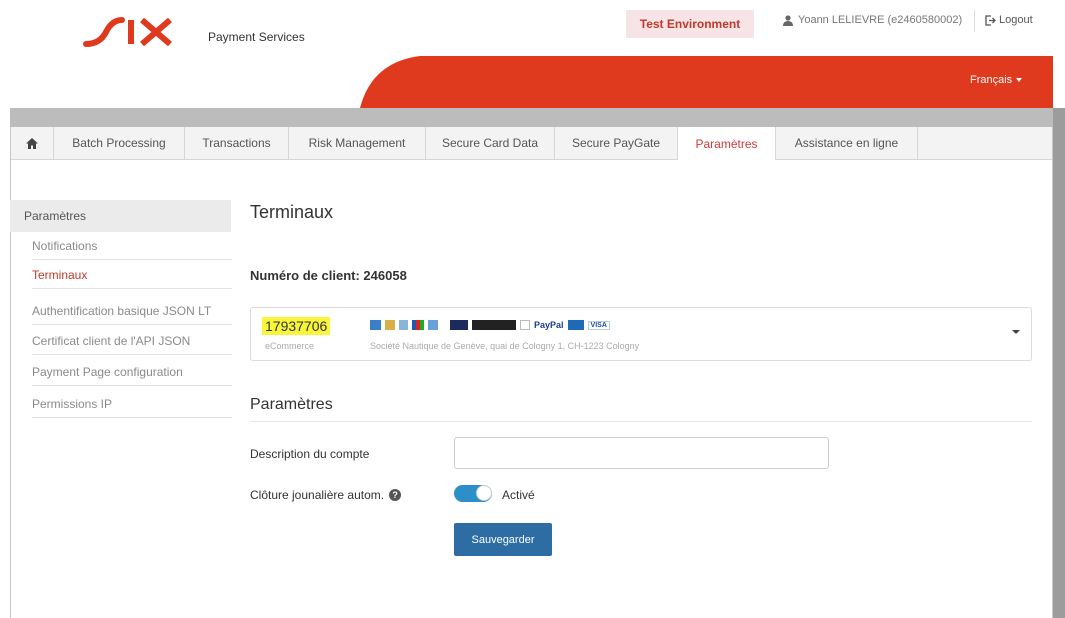 This screenshot has width=1065, height=618. Describe the element at coordinates (317, 495) in the screenshot. I see `auto-close-label: Clôture jounalière autom.` at that location.